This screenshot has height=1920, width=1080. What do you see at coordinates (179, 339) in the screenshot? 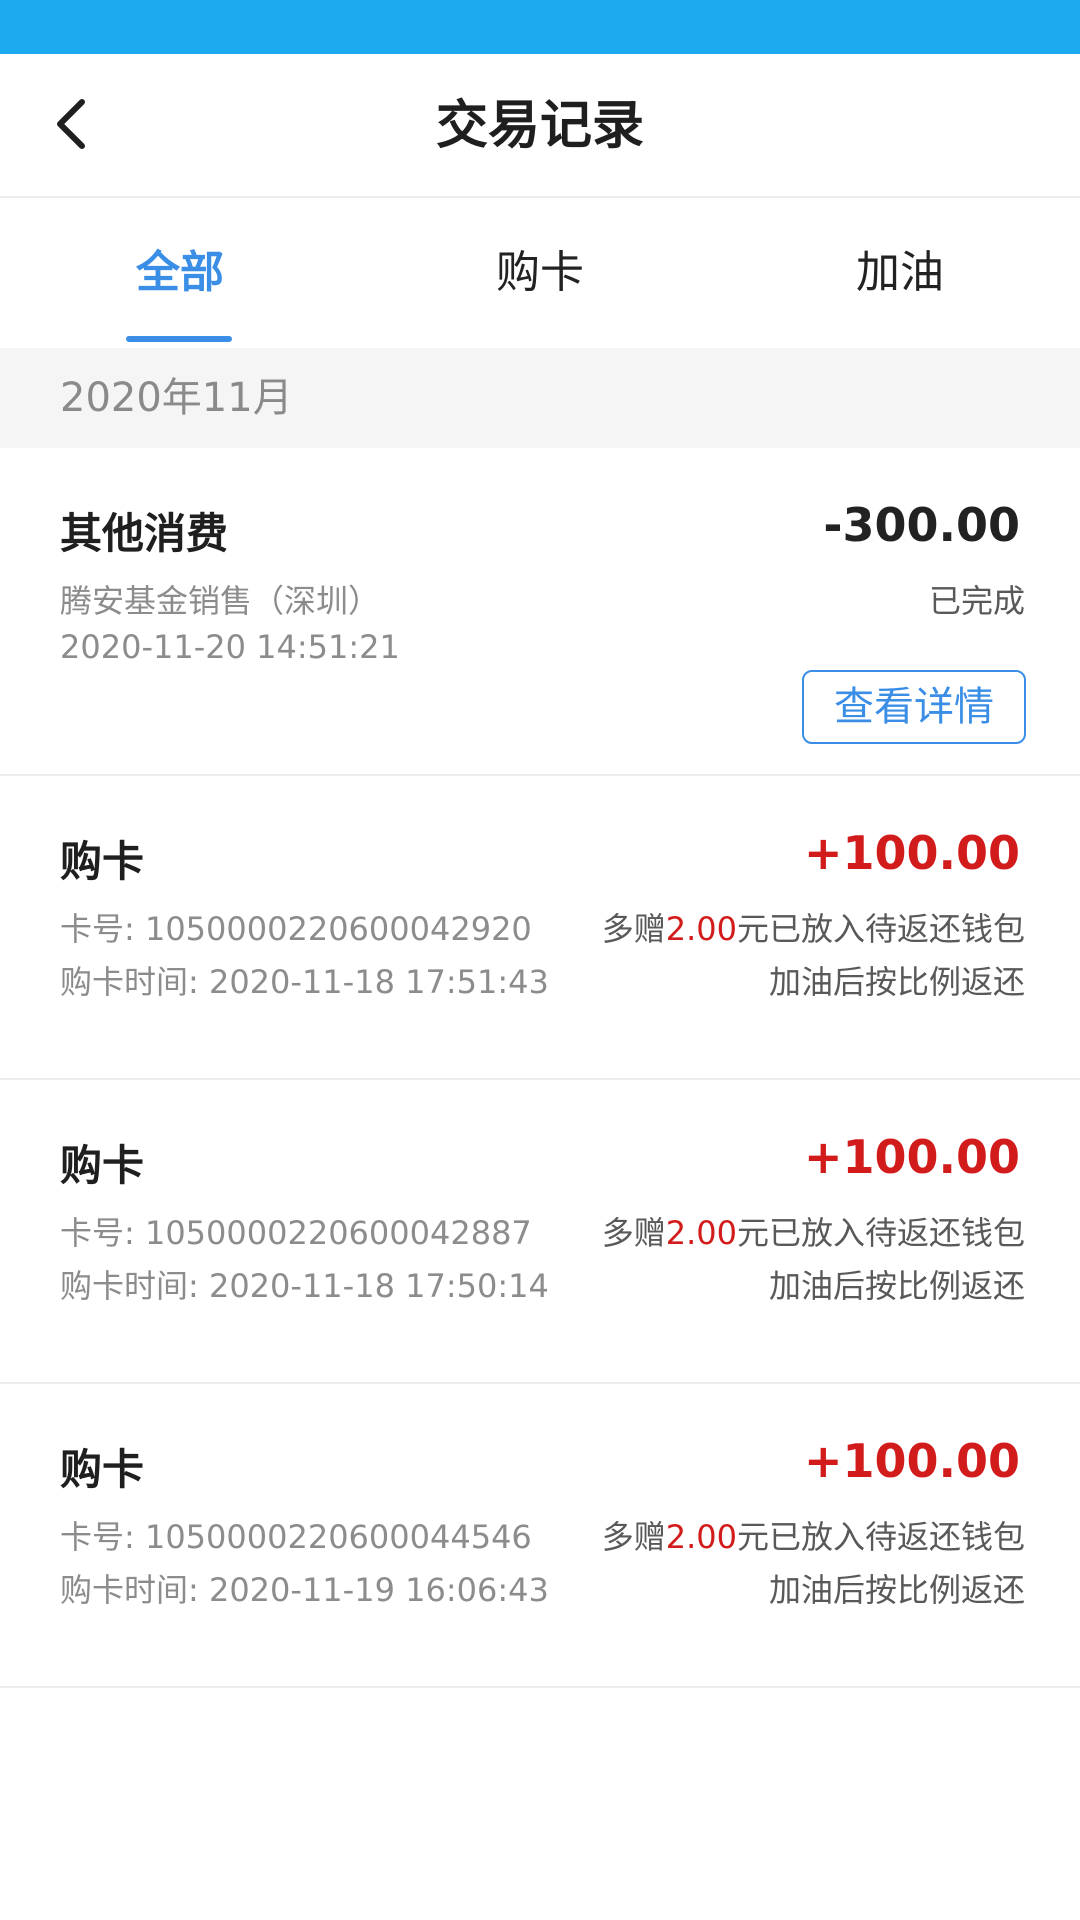
I see `active-tab-indicator` at bounding box center [179, 339].